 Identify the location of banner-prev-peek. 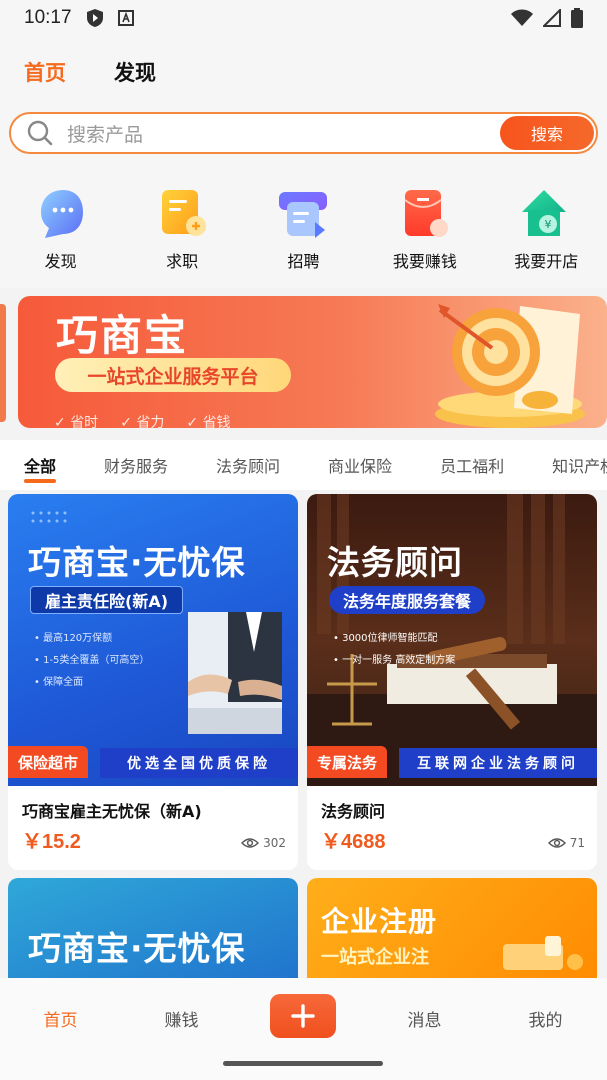
(3, 363).